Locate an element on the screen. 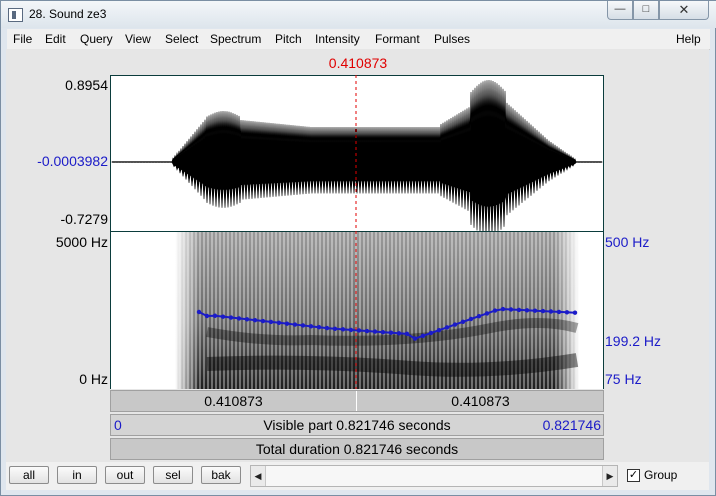 Image resolution: width=716 pixels, height=496 pixels. menu-help: Help is located at coordinates (688, 39).